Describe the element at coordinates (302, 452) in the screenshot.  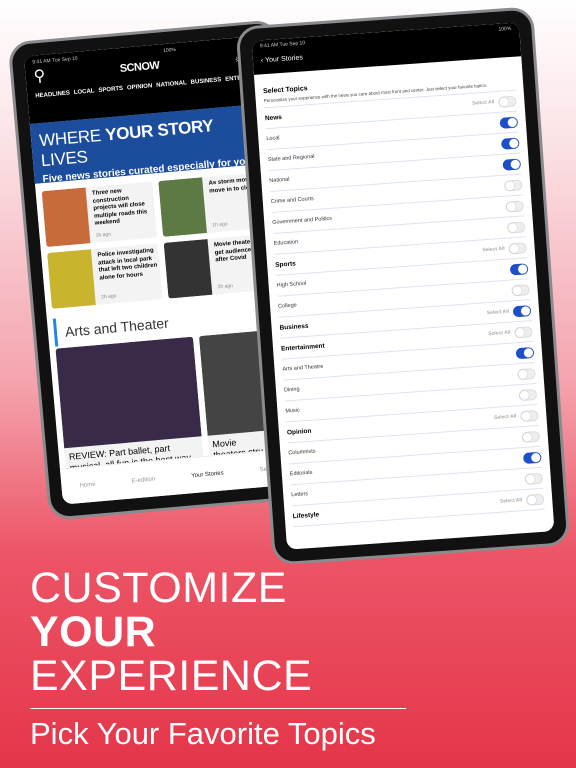
I see `topic-label: Columnists` at that location.